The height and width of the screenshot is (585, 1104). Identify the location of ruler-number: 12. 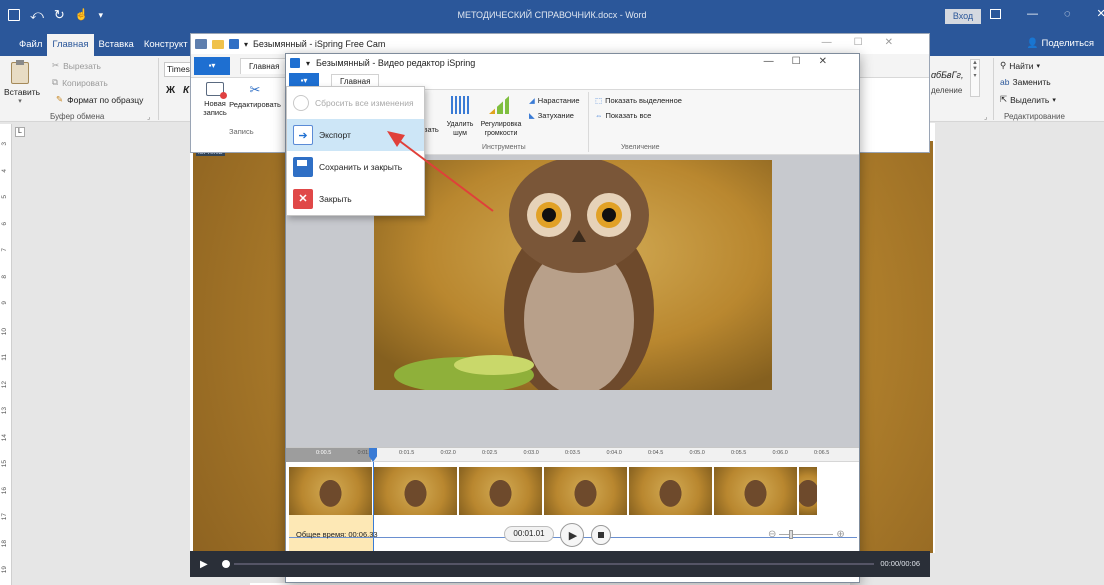
(4, 384).